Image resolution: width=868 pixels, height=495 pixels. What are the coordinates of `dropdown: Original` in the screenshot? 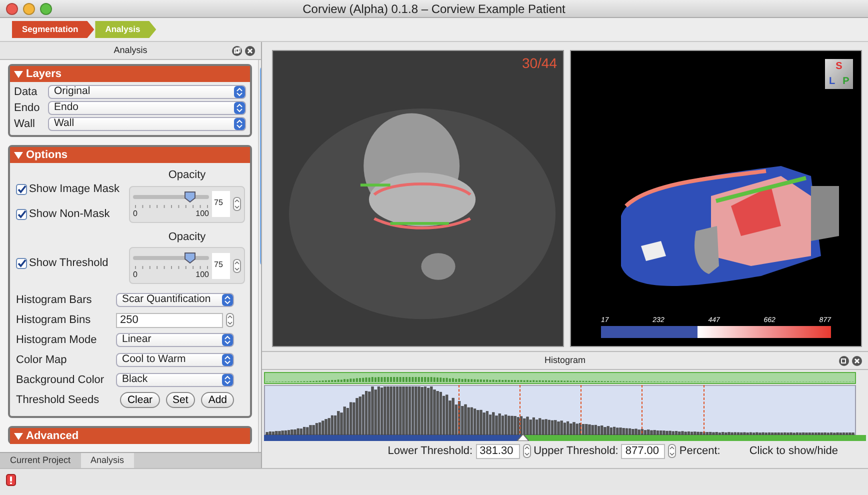 It's located at (147, 92).